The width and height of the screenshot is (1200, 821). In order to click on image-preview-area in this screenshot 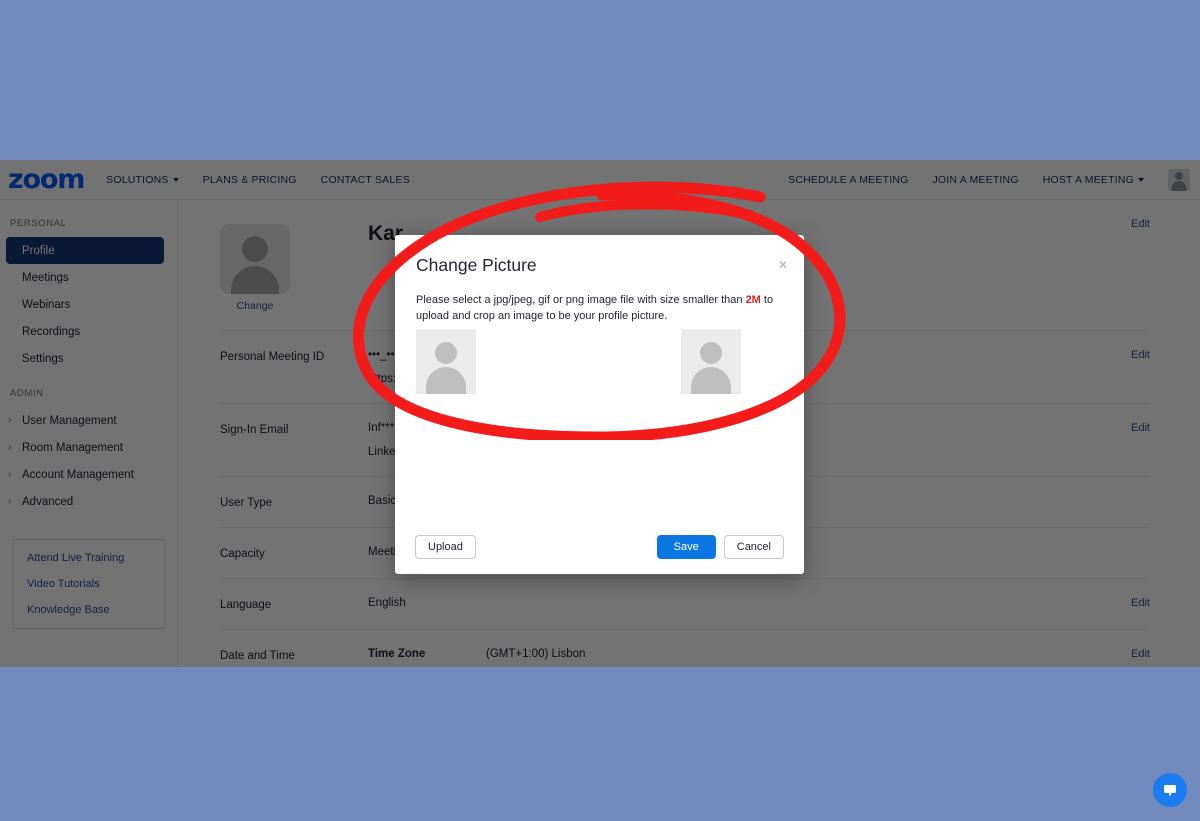, I will do `click(599, 361)`.